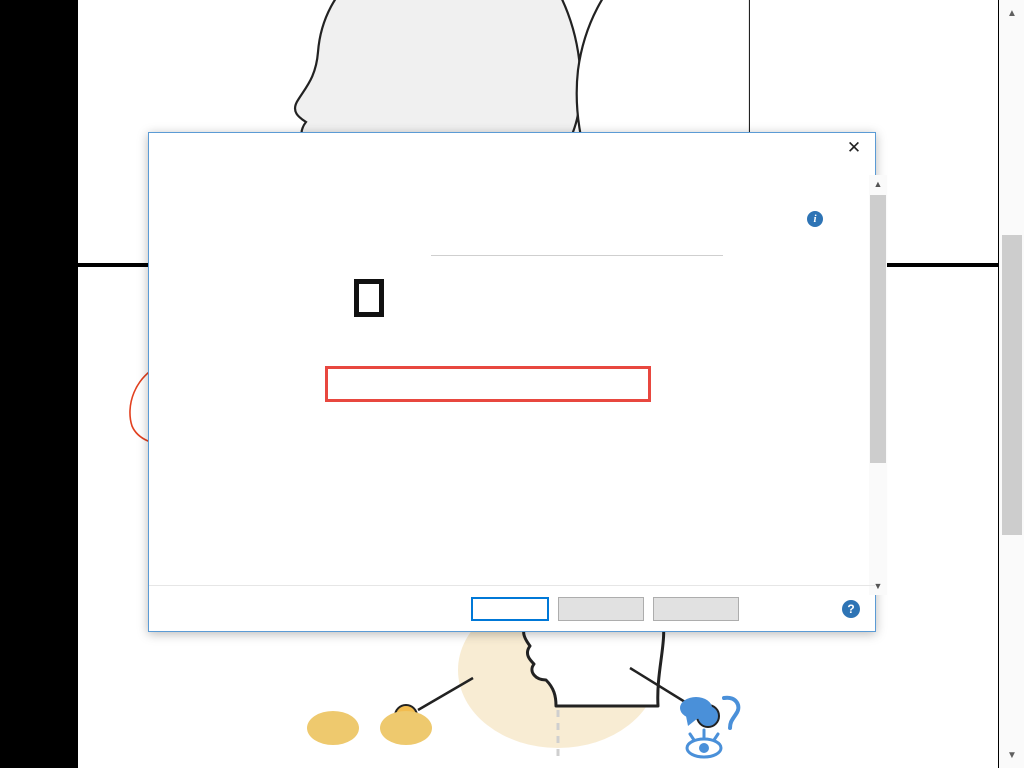  I want to click on cancel-button, so click(601, 608).